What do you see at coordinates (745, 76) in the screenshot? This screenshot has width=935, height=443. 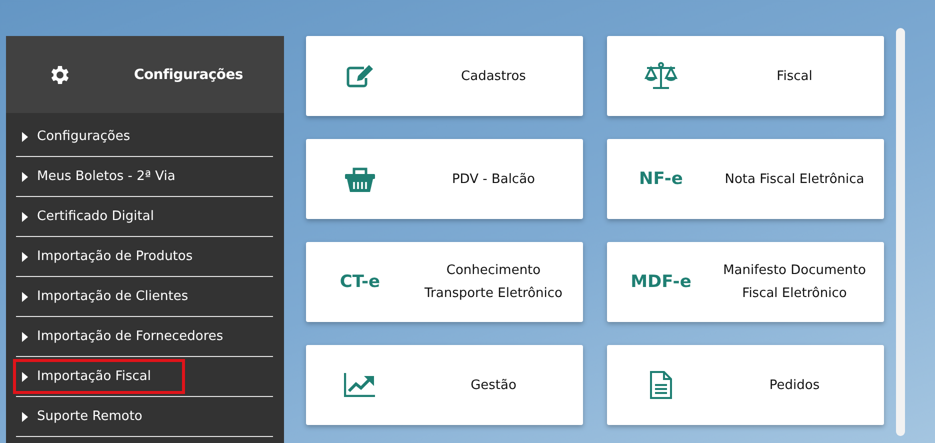 I see `module-card: Fiscal` at bounding box center [745, 76].